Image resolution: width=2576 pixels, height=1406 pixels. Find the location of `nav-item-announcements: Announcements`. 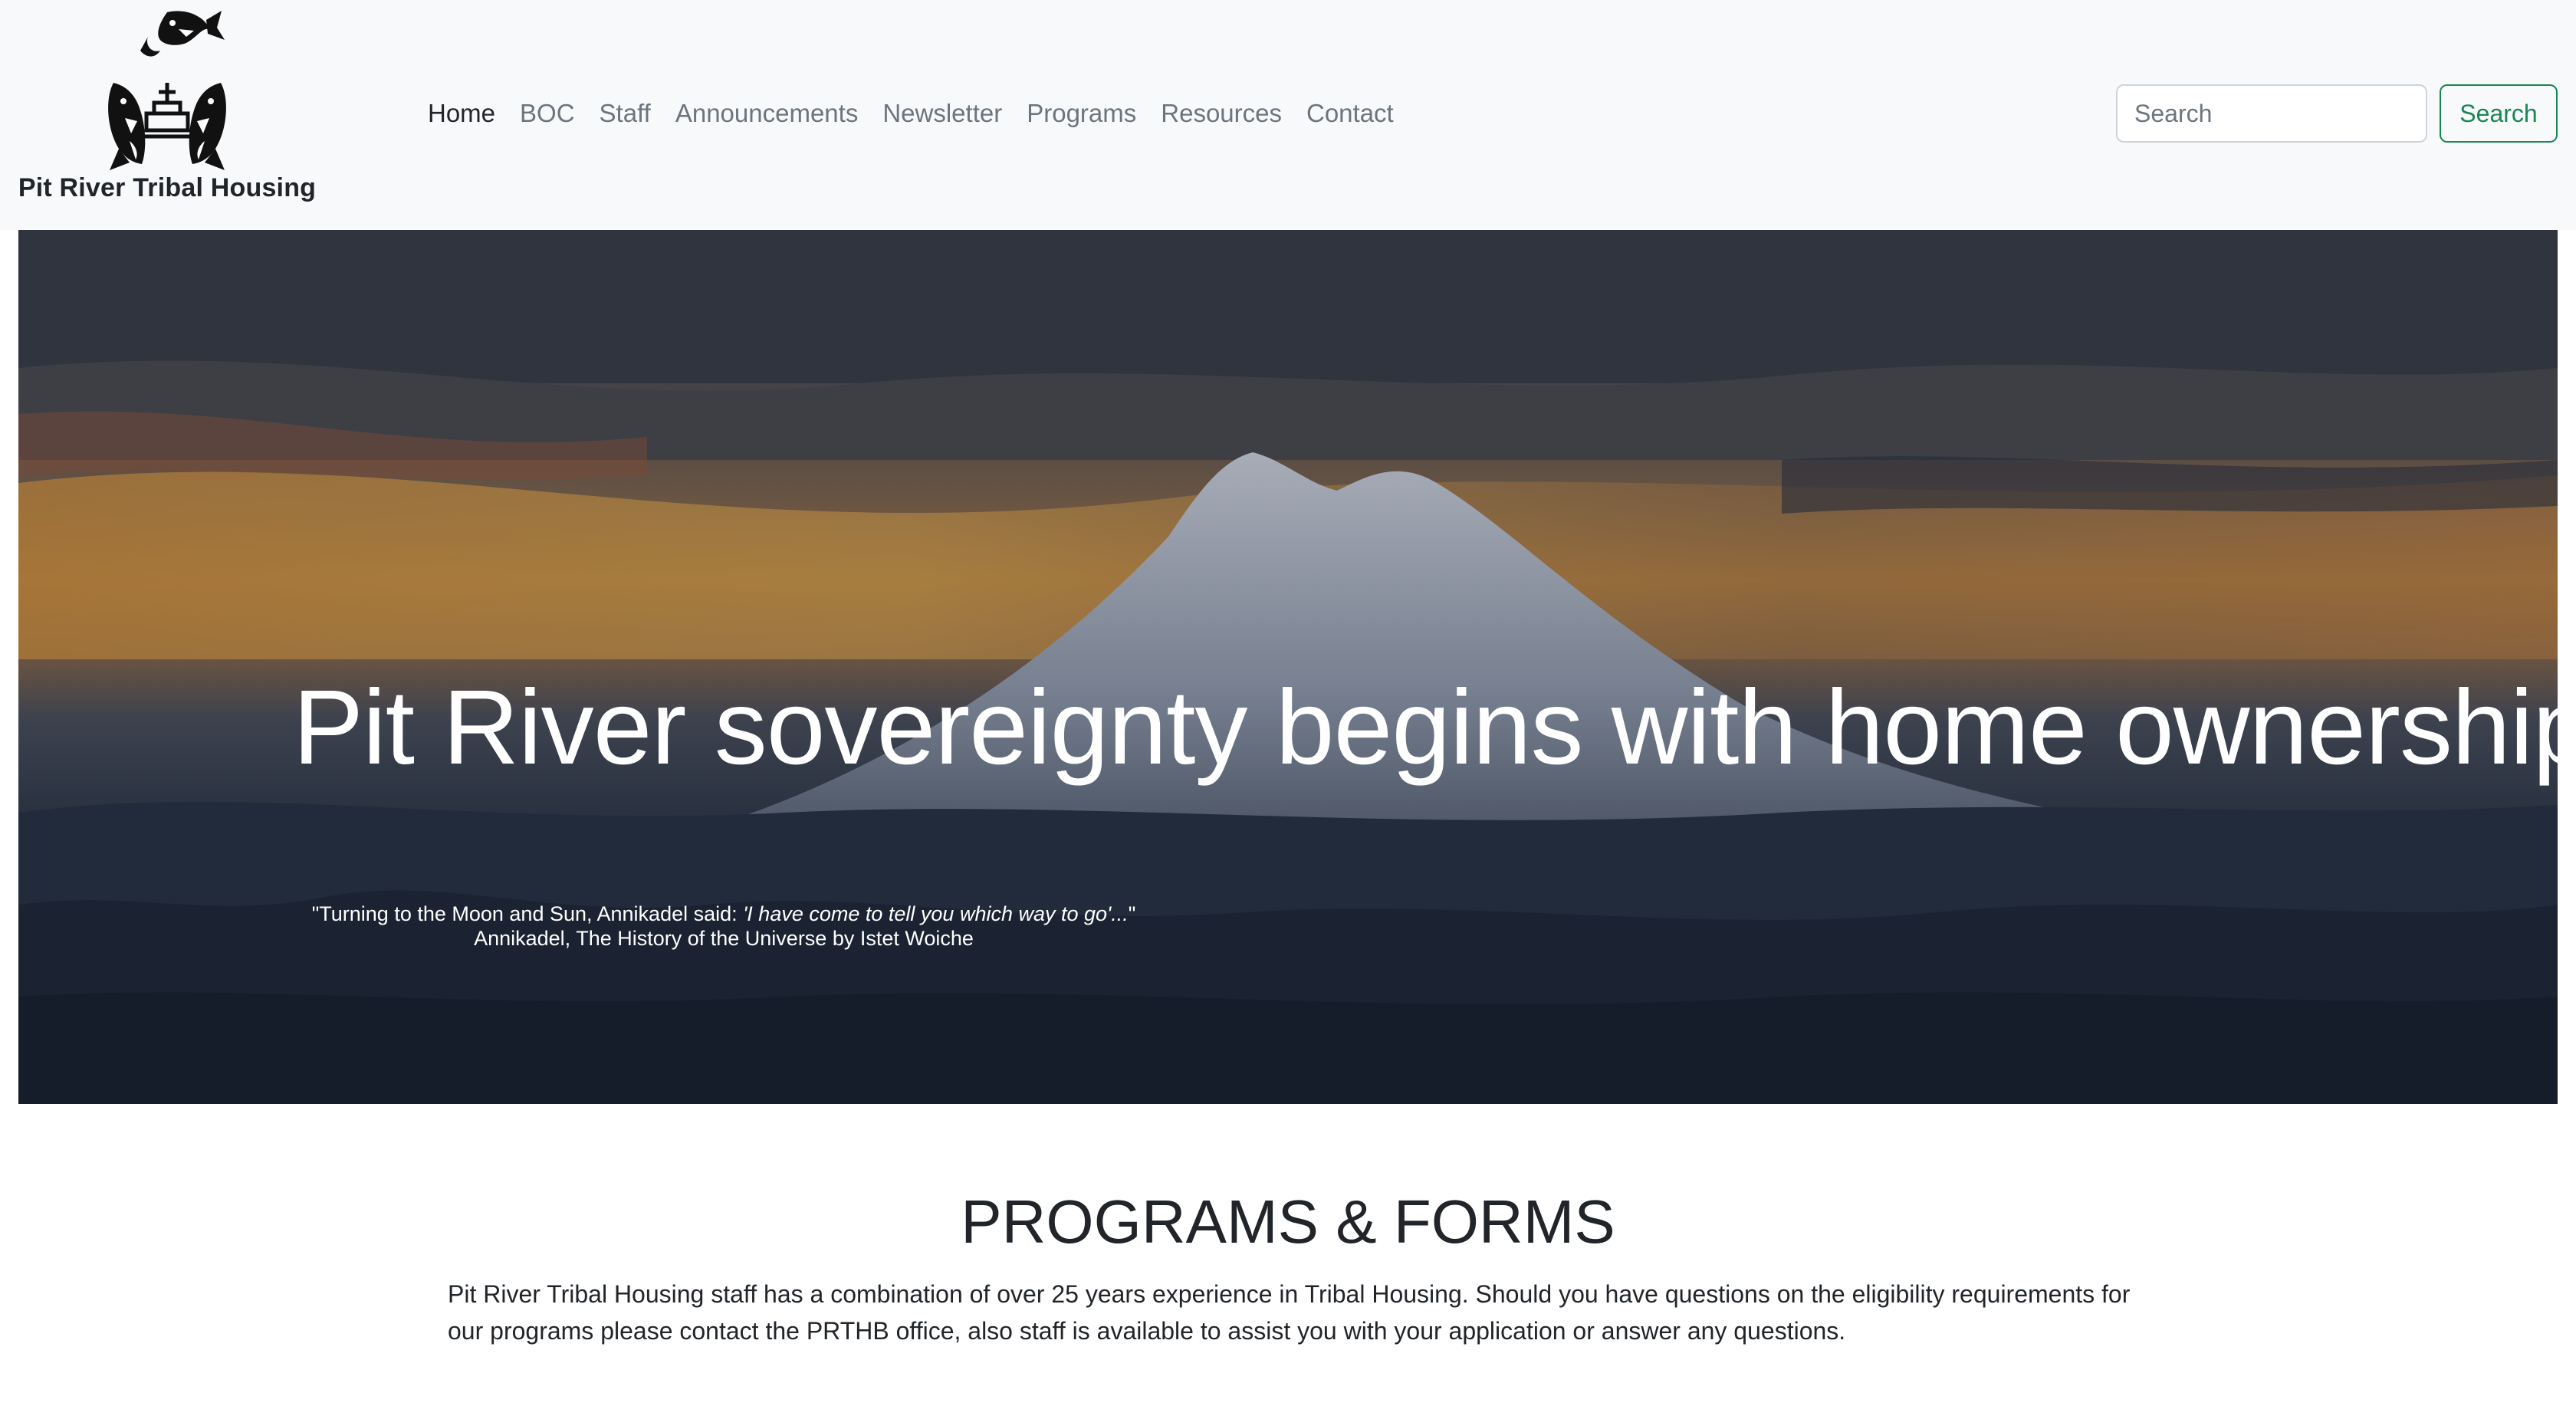

nav-item-announcements: Announcements is located at coordinates (767, 113).